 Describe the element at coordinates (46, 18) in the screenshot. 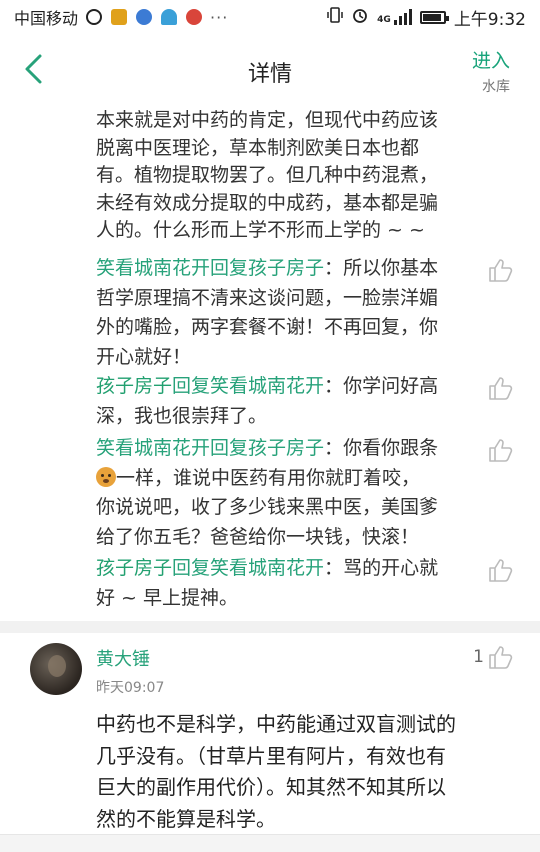

I see `carrier-label: 中国移动` at that location.